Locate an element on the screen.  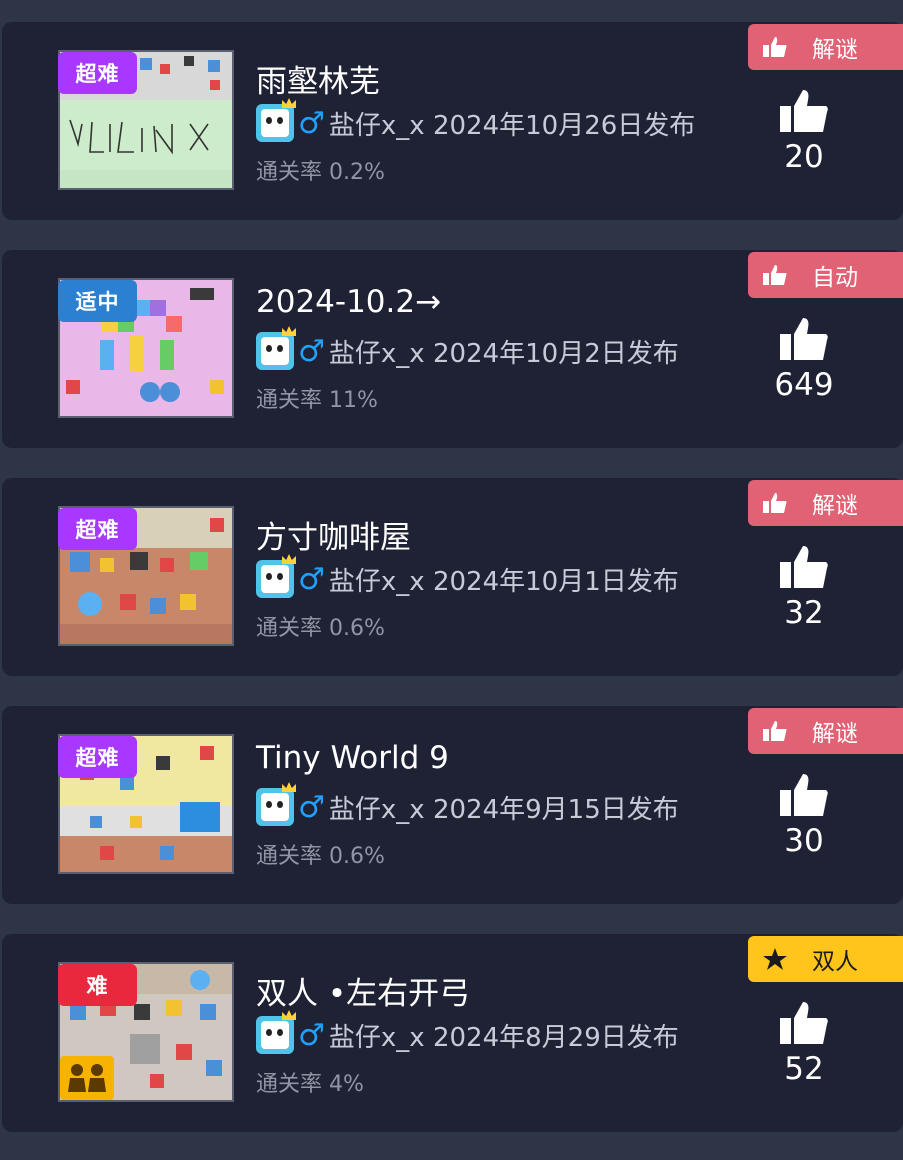
level-title: Tiny World 9 is located at coordinates (352, 758).